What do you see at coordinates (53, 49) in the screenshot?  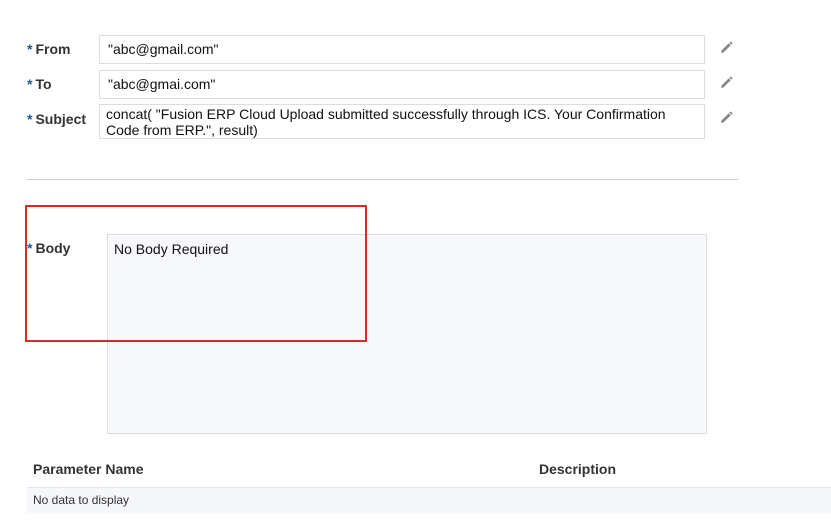 I see `from-label-text: From` at bounding box center [53, 49].